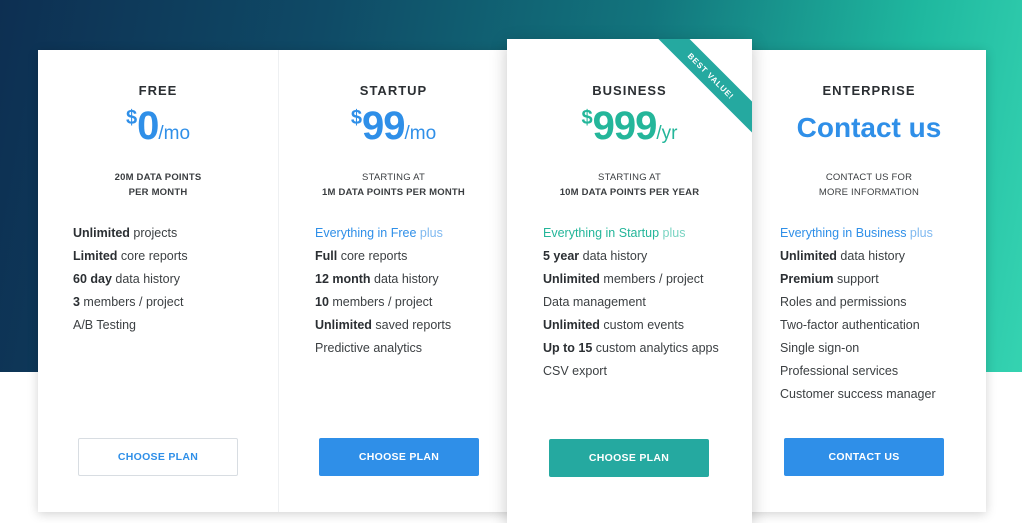 The width and height of the screenshot is (1022, 523). I want to click on plan-price: $0/mo, so click(158, 126).